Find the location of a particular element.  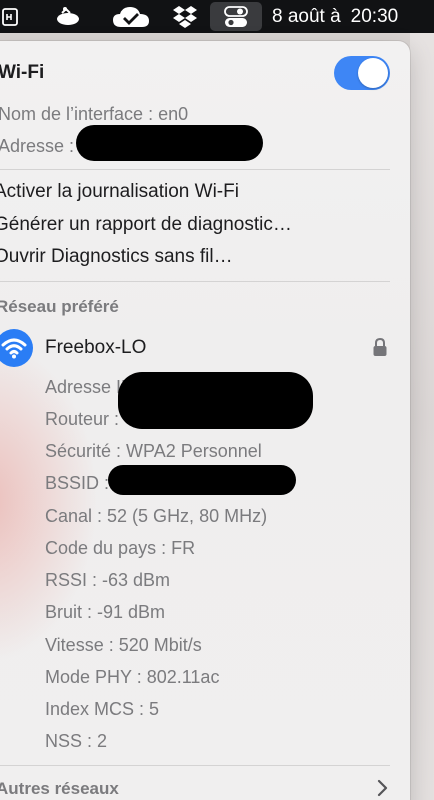

chevron-right-icon is located at coordinates (382, 788).